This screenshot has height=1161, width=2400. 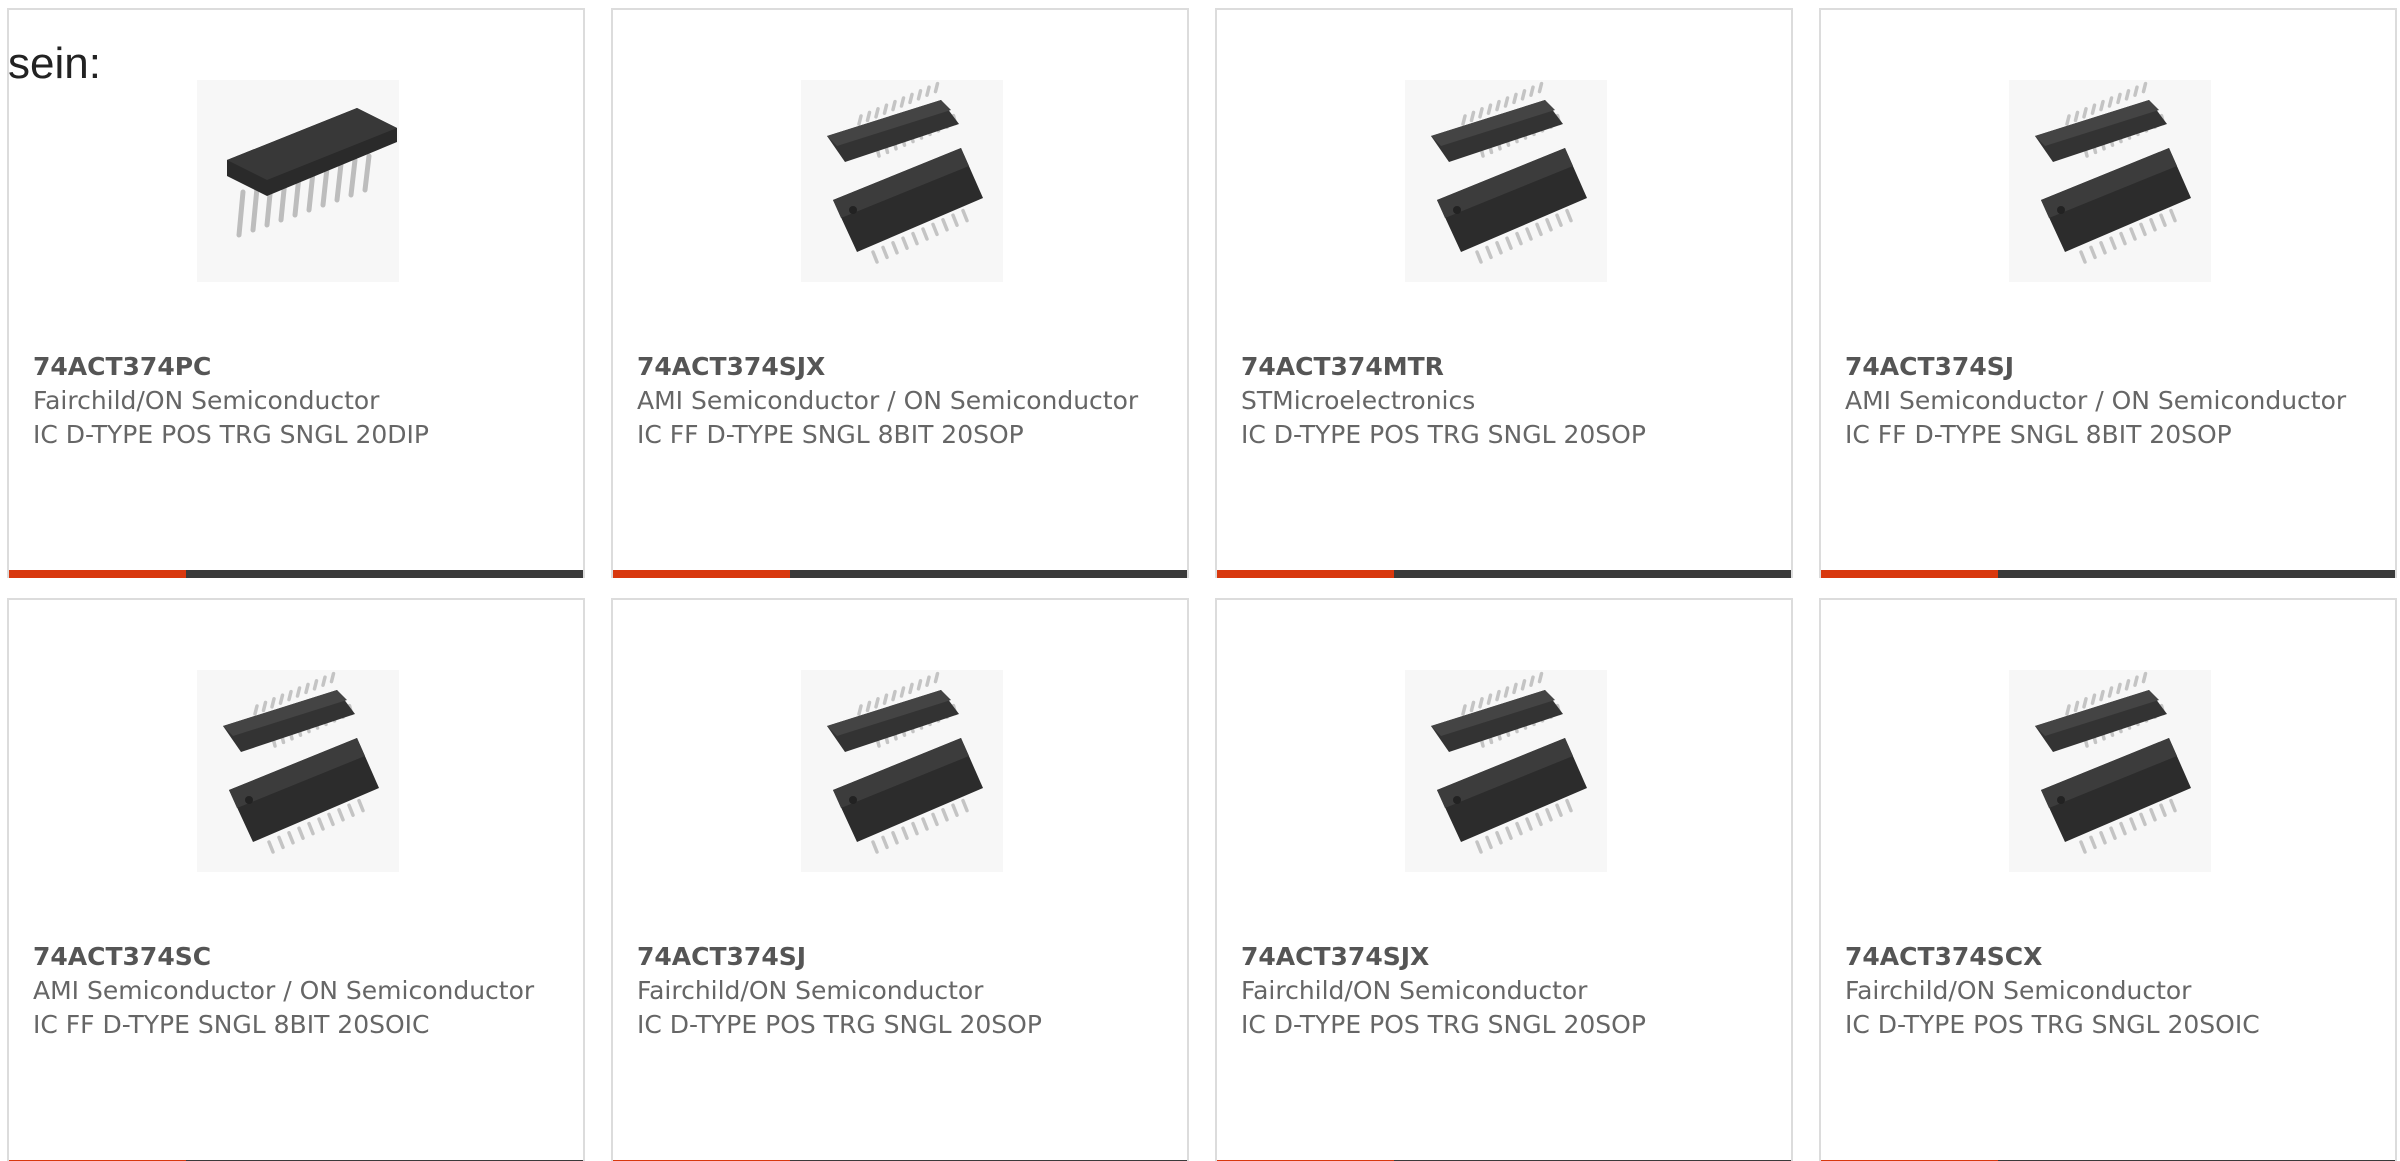 I want to click on manufacturer: STMicroelectronics, so click(x=1358, y=400).